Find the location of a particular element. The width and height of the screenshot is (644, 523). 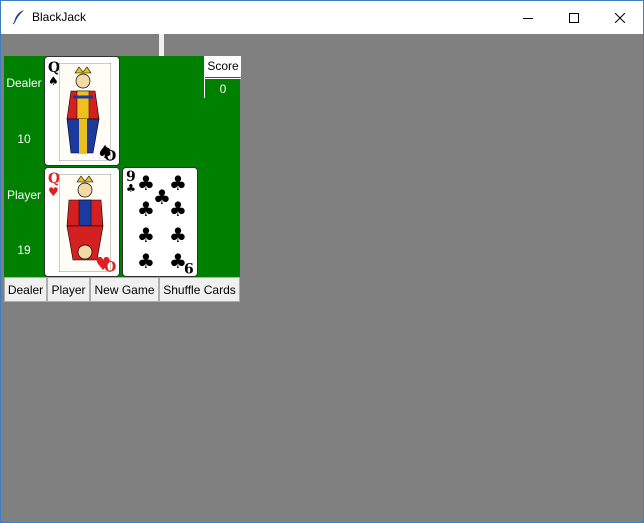

maximize-button is located at coordinates (574, 17).